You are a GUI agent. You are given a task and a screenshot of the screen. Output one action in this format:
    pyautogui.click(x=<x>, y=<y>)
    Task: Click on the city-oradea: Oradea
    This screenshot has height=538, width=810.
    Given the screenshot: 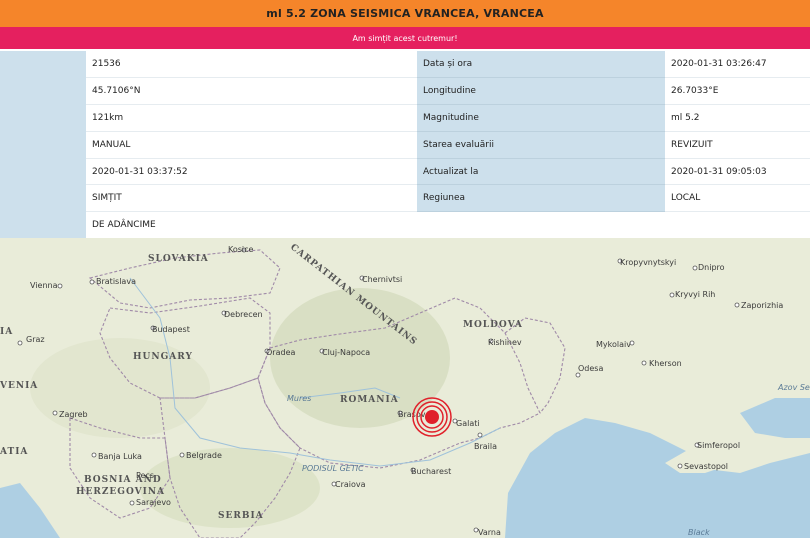 What is the action you would take?
    pyautogui.click(x=280, y=352)
    